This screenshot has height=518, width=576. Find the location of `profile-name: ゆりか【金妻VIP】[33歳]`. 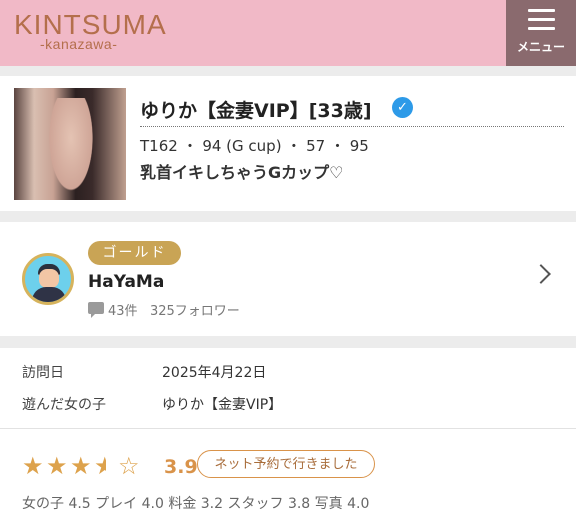

profile-name: ゆりか【金妻VIP】[33歳] is located at coordinates (256, 109).